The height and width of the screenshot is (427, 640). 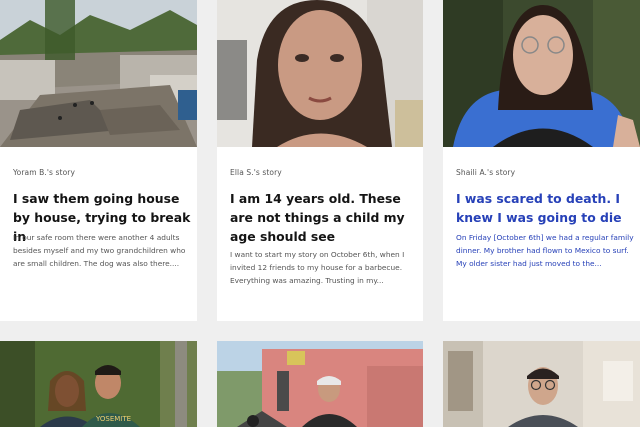 I want to click on story-author: Shaili A.'s story, so click(x=486, y=172).